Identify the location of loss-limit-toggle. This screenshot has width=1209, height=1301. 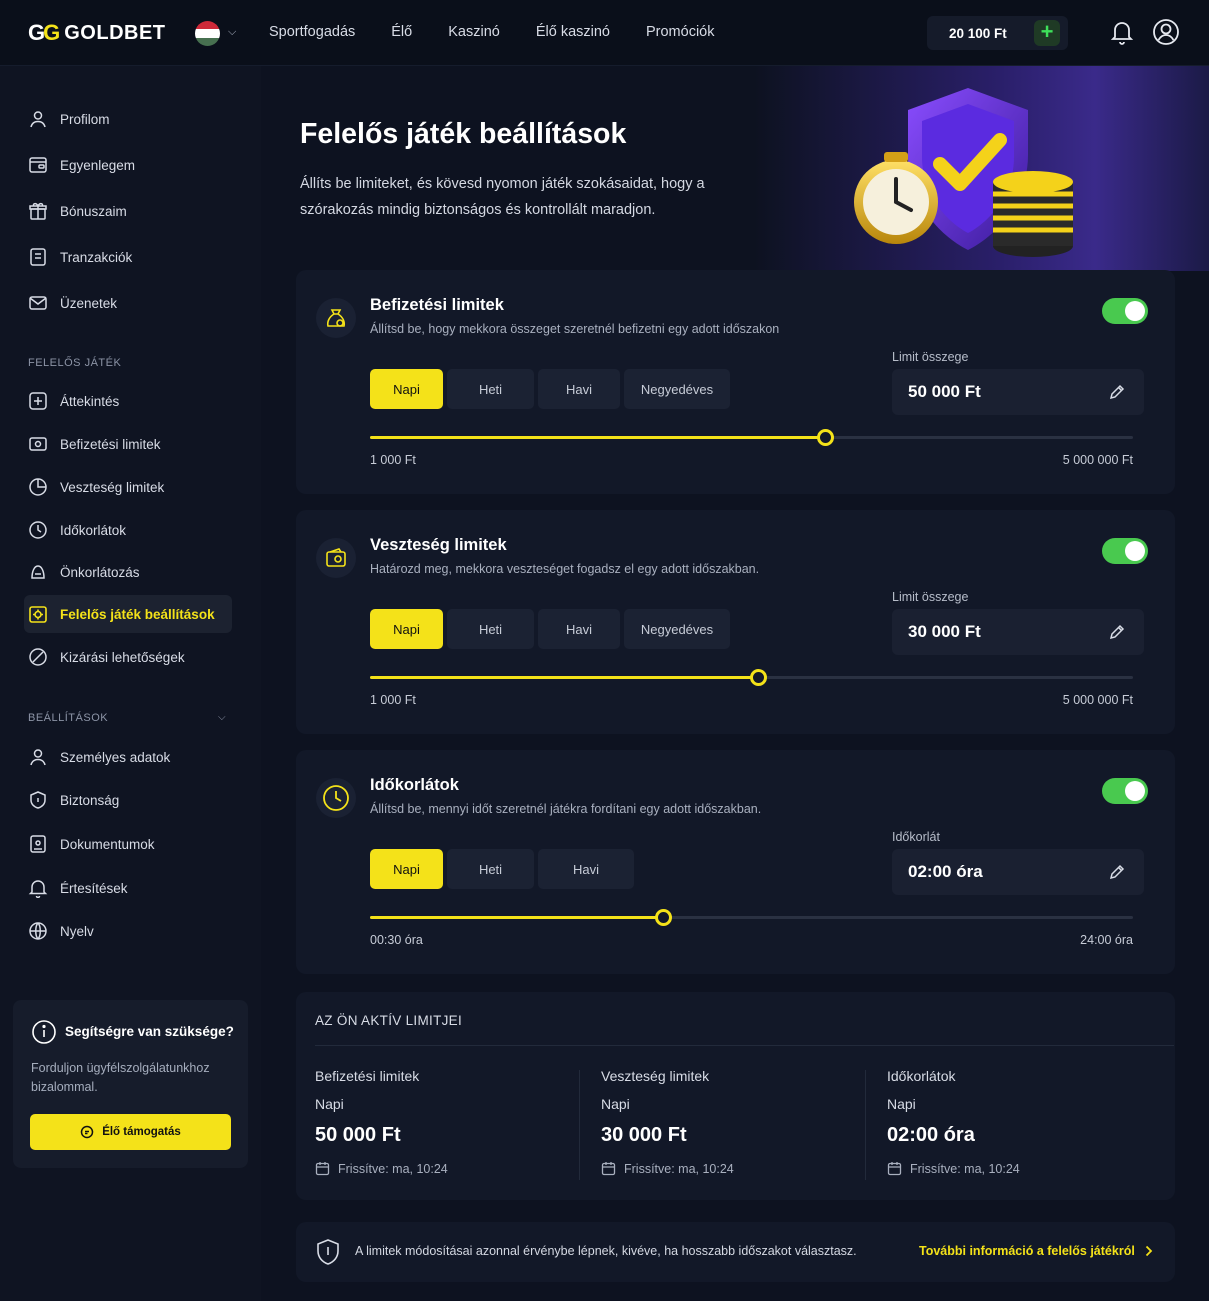
(1125, 551).